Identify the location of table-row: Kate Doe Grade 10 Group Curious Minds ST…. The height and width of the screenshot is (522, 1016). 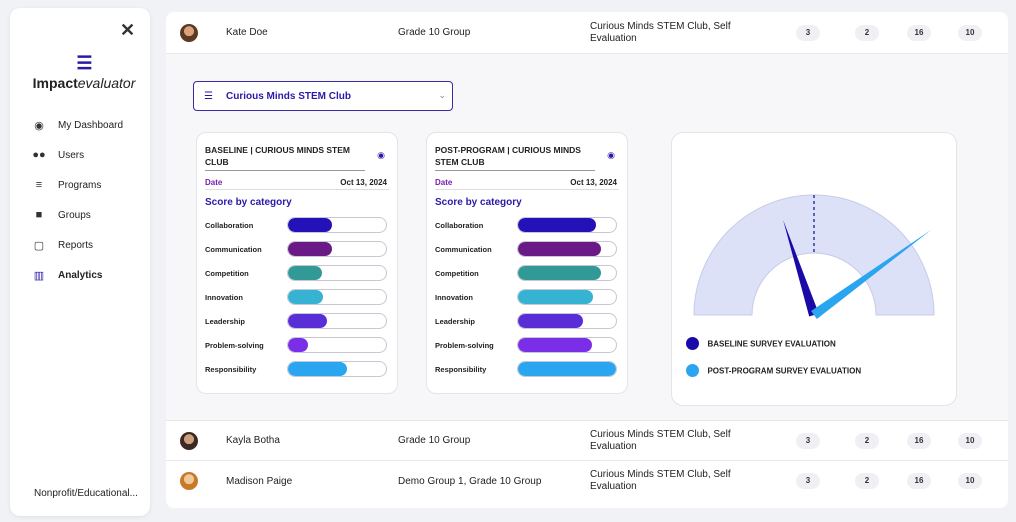
(587, 33).